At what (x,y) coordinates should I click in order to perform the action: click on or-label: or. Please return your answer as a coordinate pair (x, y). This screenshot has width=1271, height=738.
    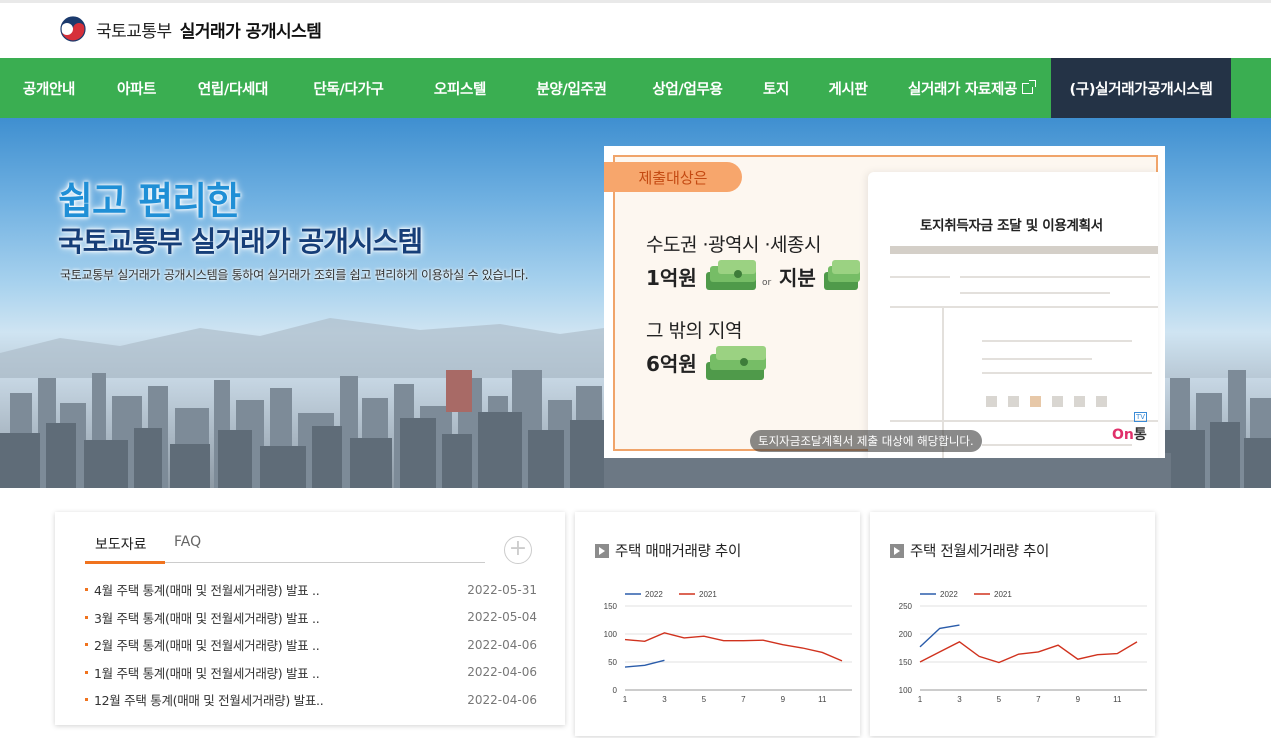
    Looking at the image, I should click on (767, 283).